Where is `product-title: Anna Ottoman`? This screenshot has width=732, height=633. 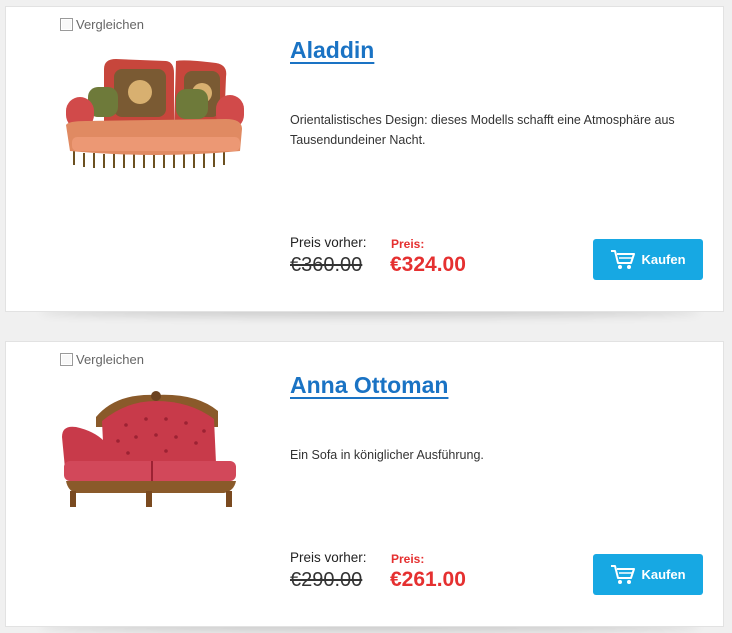 product-title: Anna Ottoman is located at coordinates (369, 385).